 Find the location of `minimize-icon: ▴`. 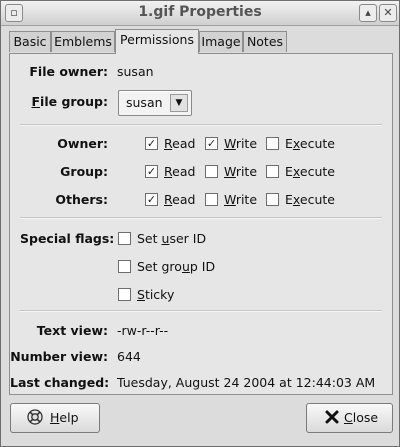

minimize-icon: ▴ is located at coordinates (368, 12).